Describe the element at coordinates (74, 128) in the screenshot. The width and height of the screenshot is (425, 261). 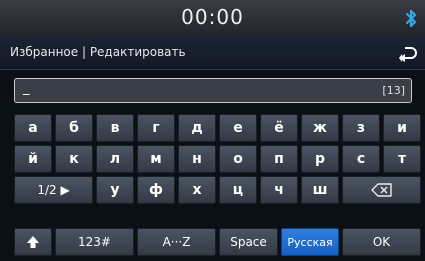
I see `key-letter: б` at that location.